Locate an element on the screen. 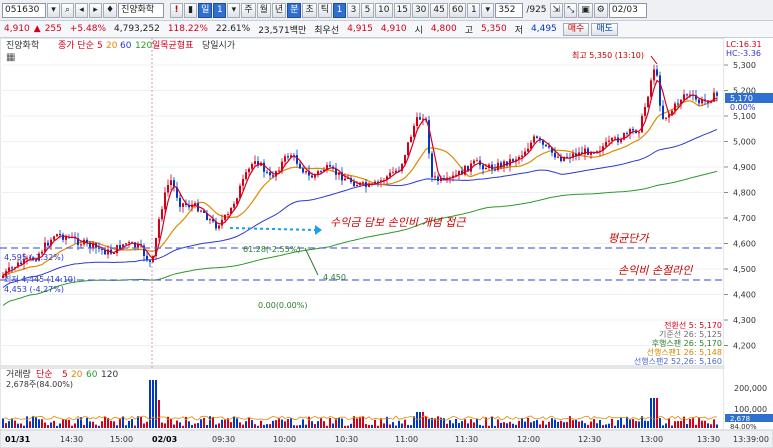  bid-label: 최우선 is located at coordinates (327, 30).